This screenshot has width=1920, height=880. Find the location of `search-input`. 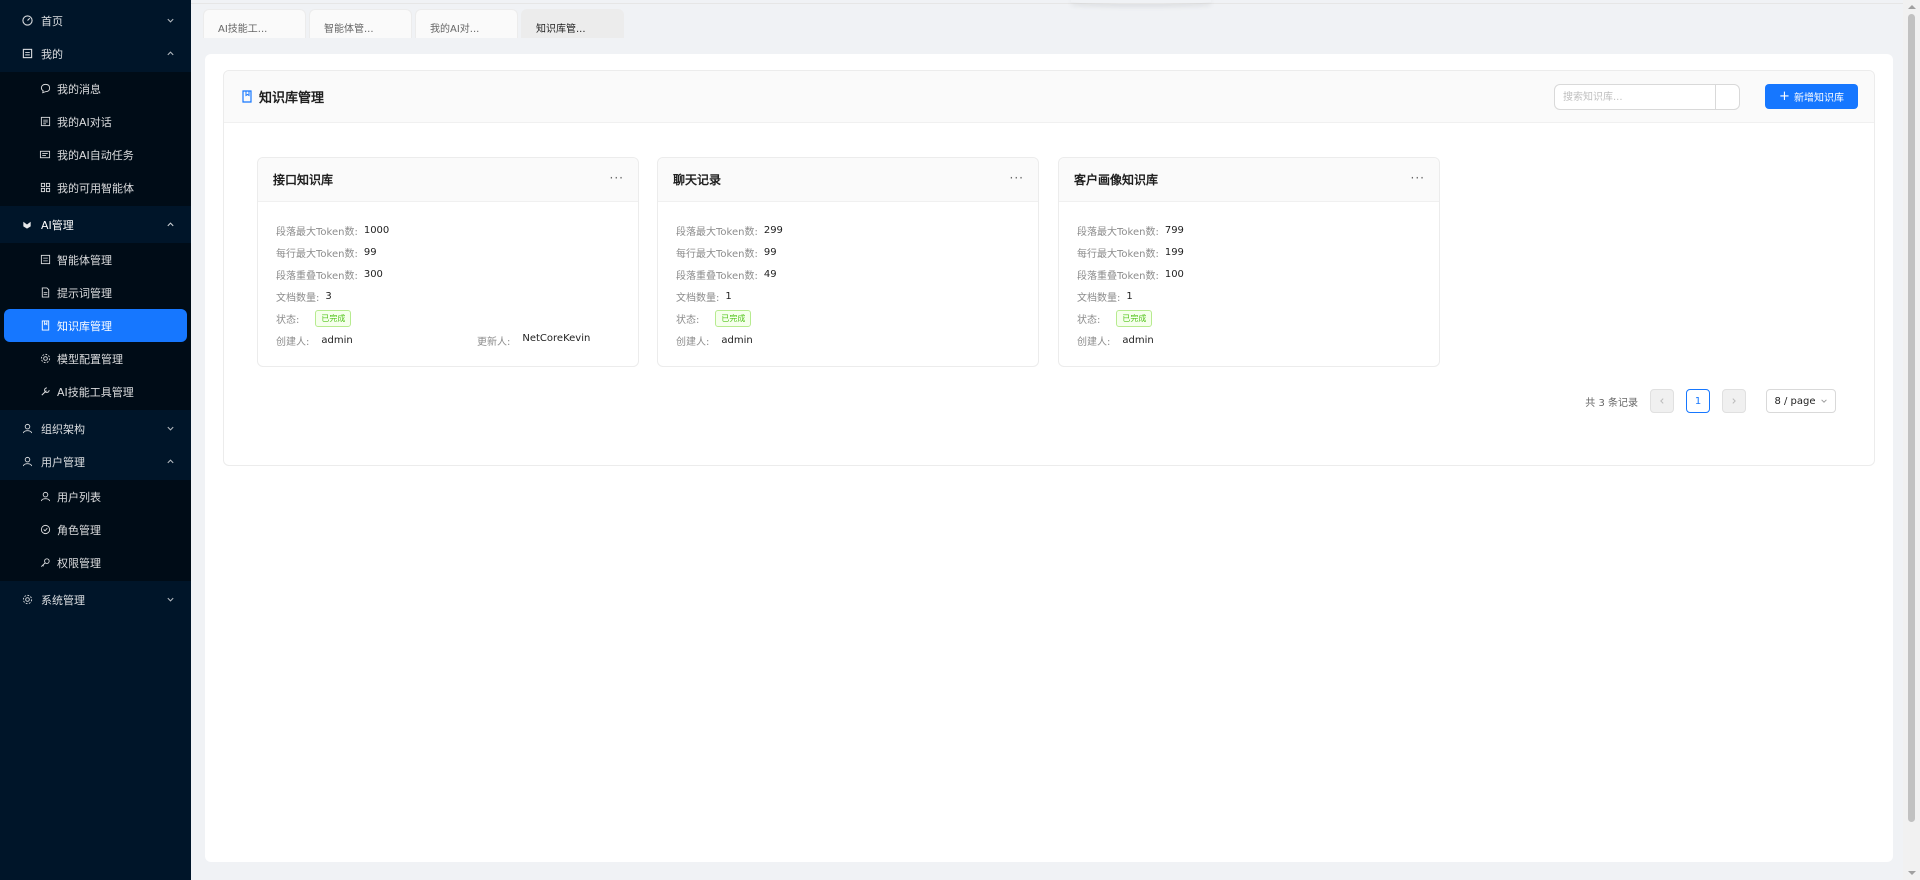

search-input is located at coordinates (1635, 97).